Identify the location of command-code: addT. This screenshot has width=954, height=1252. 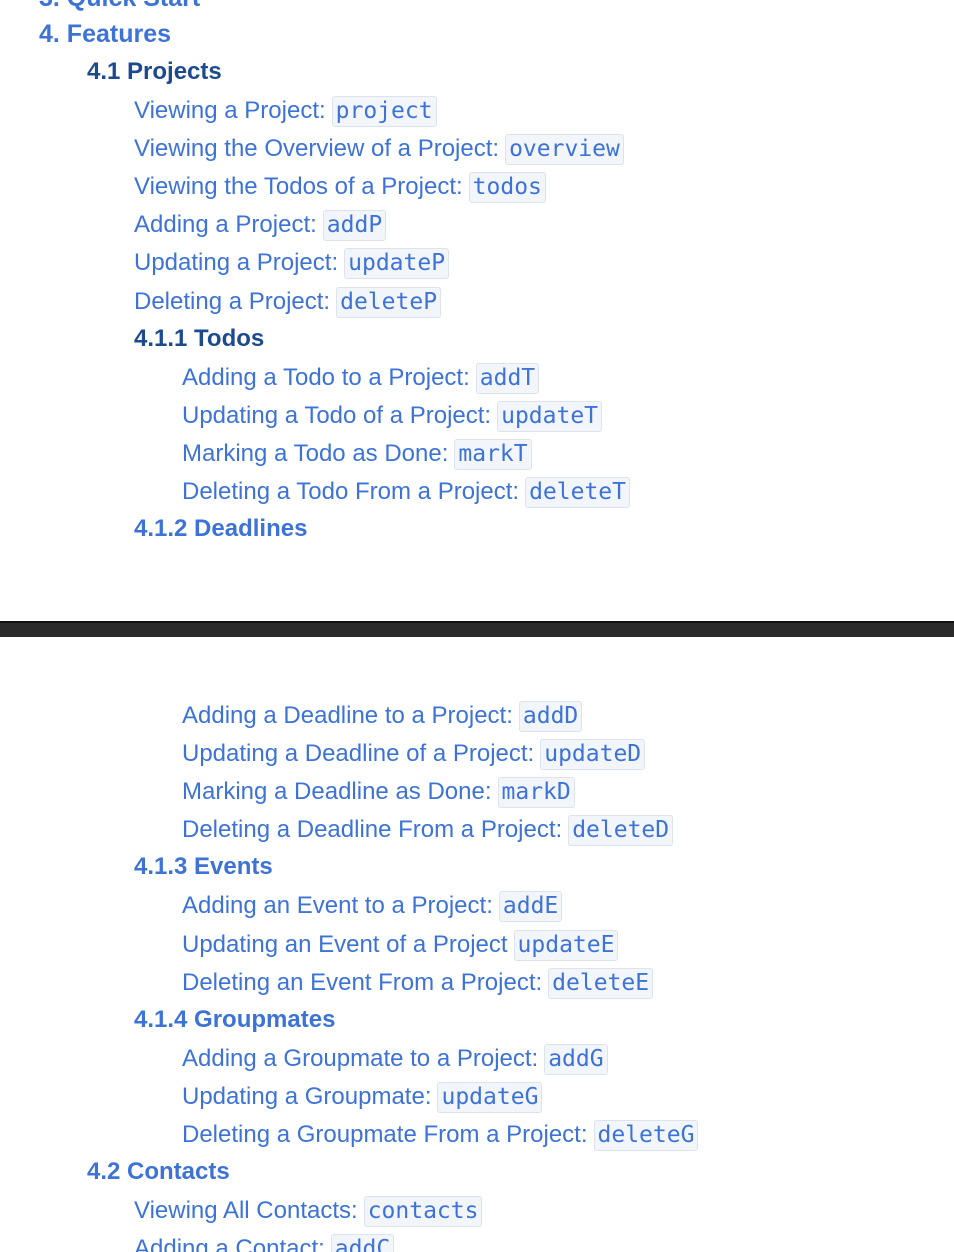
(507, 378).